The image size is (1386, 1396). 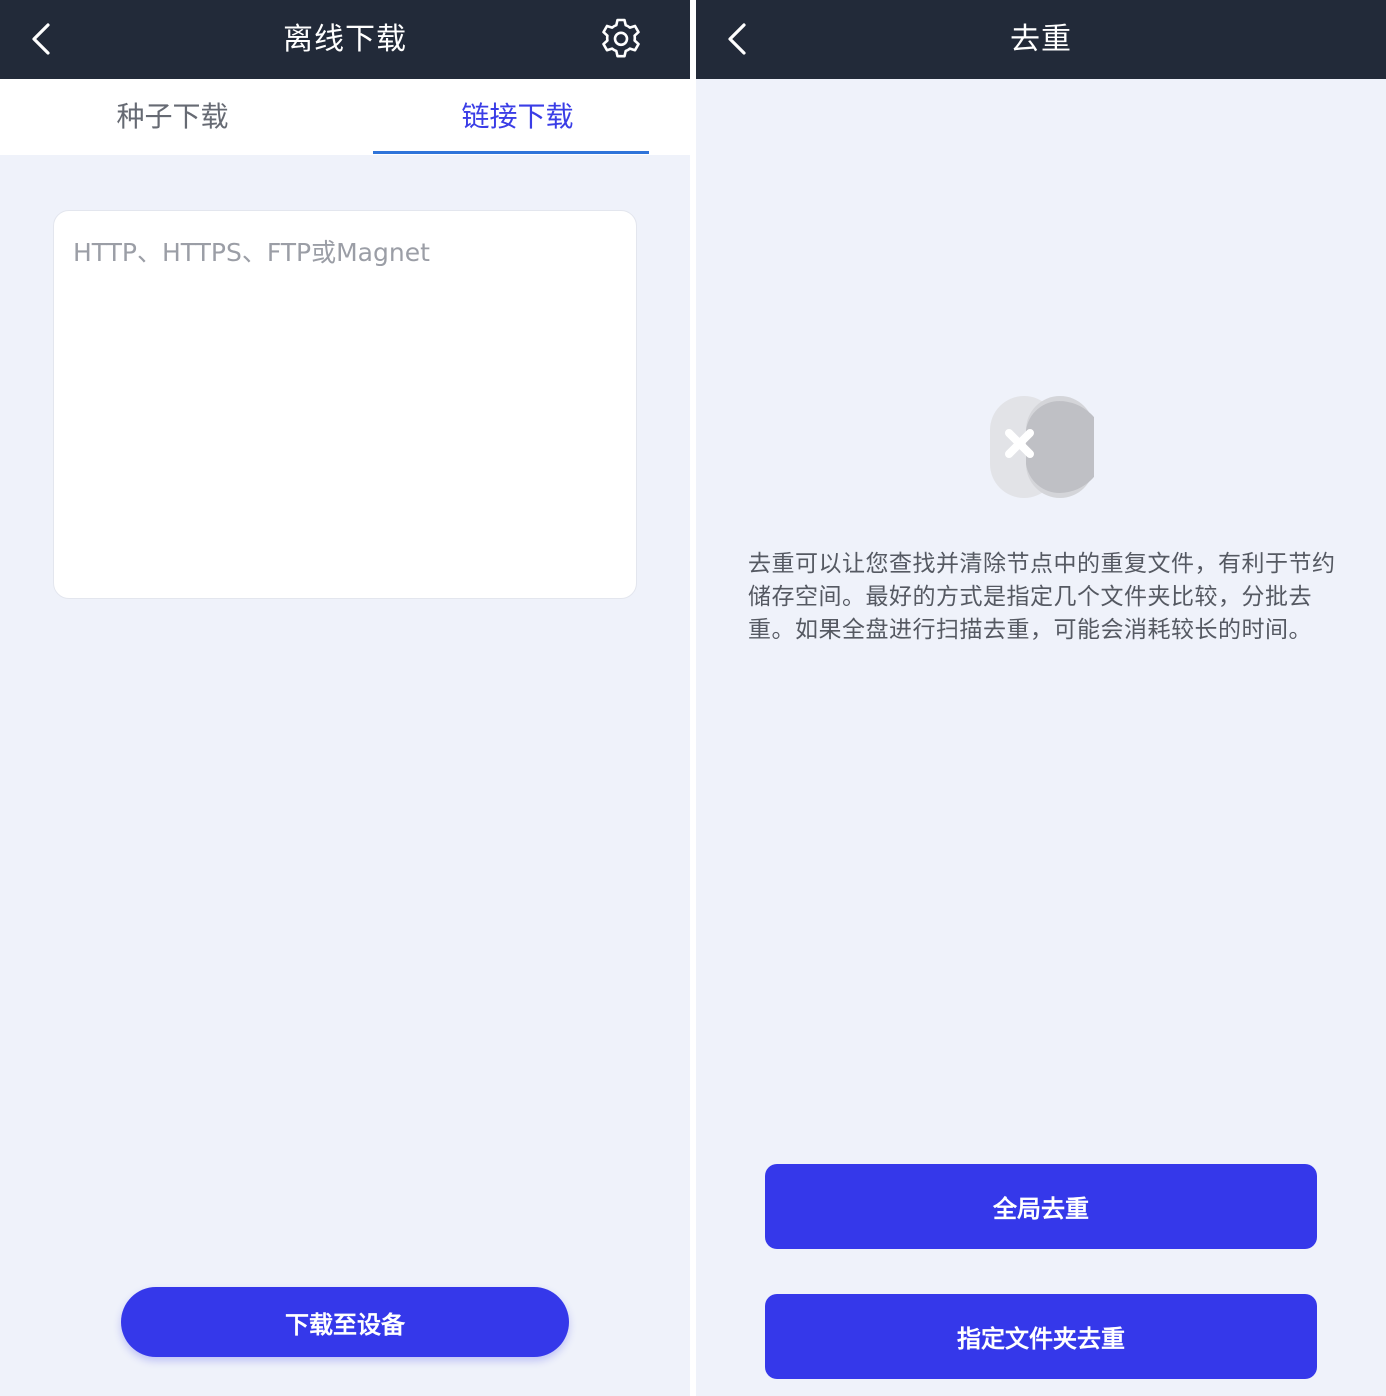 What do you see at coordinates (1041, 1206) in the screenshot?
I see `global-dedupe-button: 全局去重` at bounding box center [1041, 1206].